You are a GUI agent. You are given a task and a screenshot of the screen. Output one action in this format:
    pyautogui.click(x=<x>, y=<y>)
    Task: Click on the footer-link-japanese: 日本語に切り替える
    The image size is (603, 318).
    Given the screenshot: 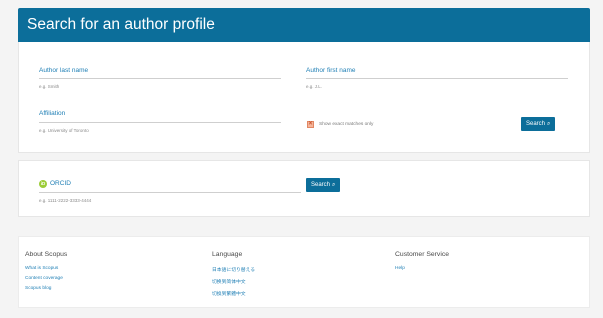 What is the action you would take?
    pyautogui.click(x=233, y=269)
    